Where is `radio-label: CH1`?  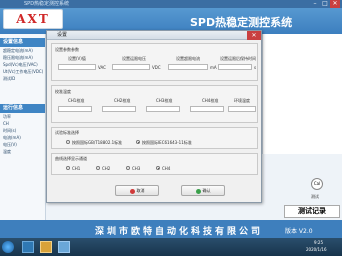
radio-label: CH1 is located at coordinates (76, 168).